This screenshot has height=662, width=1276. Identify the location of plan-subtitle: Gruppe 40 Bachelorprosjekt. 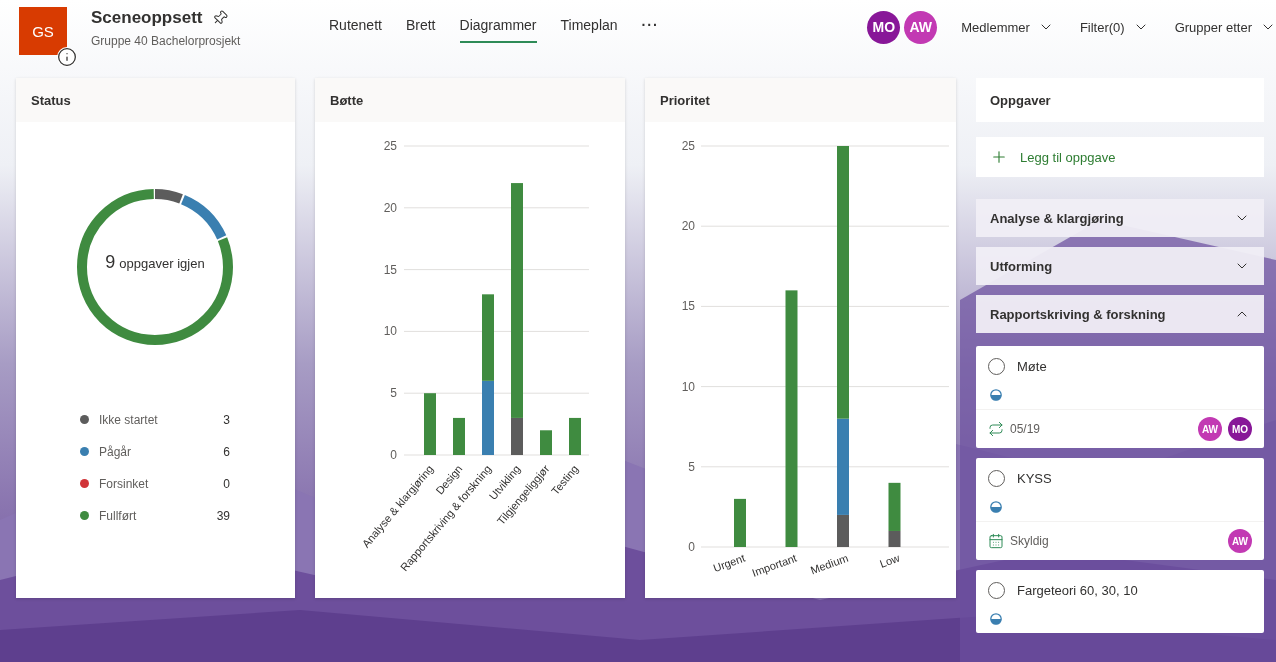
(166, 41).